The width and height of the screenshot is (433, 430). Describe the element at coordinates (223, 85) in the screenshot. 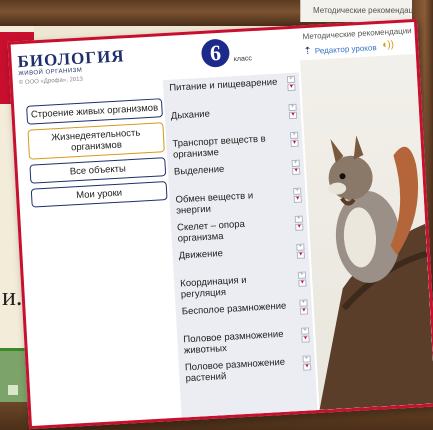

I see `topic-label: Питание и пищеварение` at that location.